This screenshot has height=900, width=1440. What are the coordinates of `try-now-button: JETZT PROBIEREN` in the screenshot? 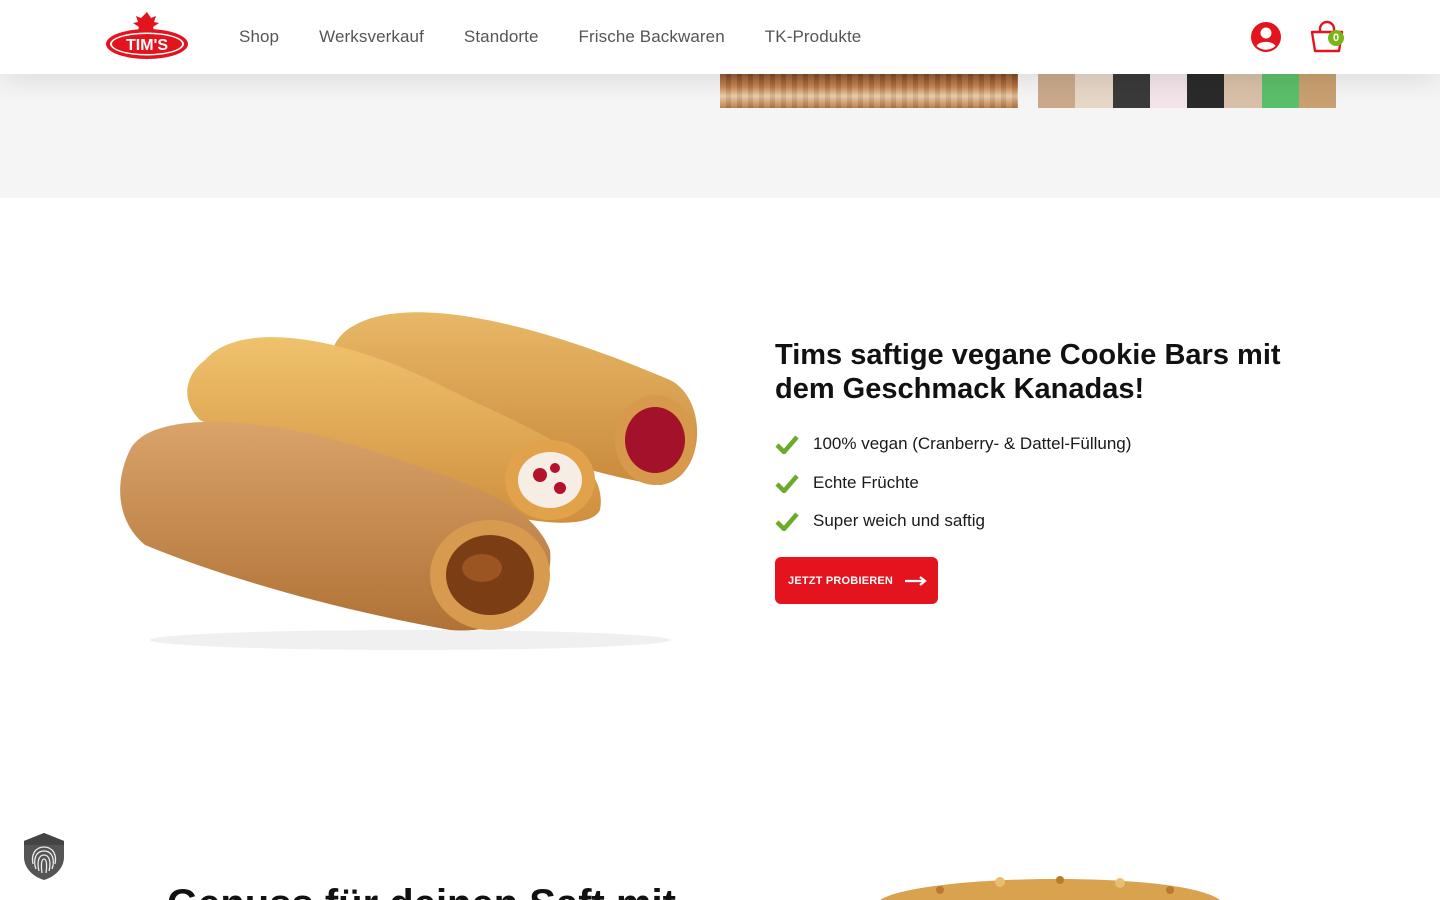 It's located at (856, 580).